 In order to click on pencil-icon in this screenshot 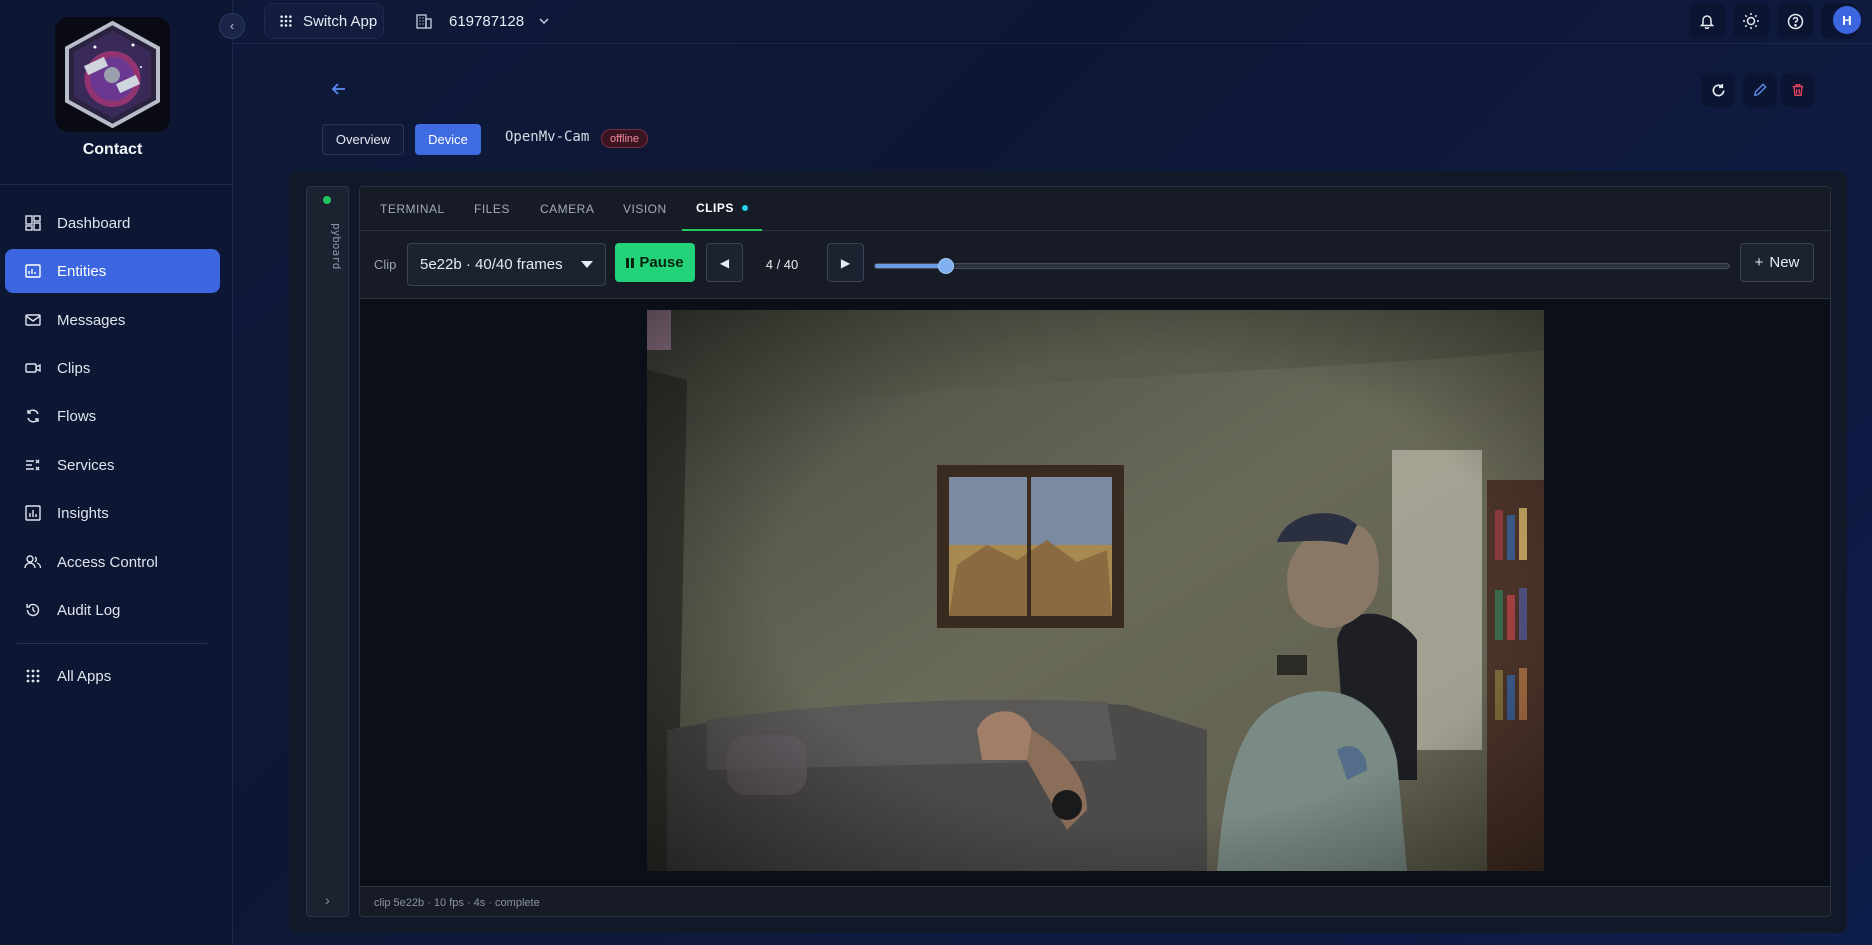, I will do `click(1760, 90)`.